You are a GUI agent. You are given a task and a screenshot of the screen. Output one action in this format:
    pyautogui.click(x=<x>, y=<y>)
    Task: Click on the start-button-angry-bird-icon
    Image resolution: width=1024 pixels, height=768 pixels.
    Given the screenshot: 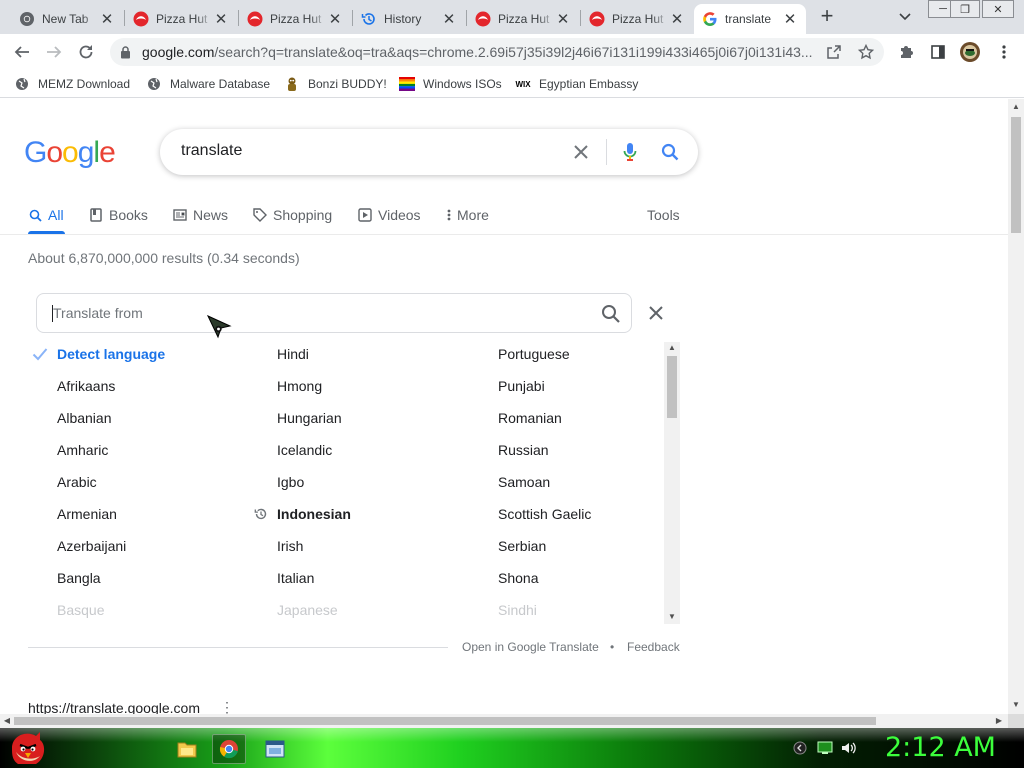 What is the action you would take?
    pyautogui.click(x=29, y=748)
    